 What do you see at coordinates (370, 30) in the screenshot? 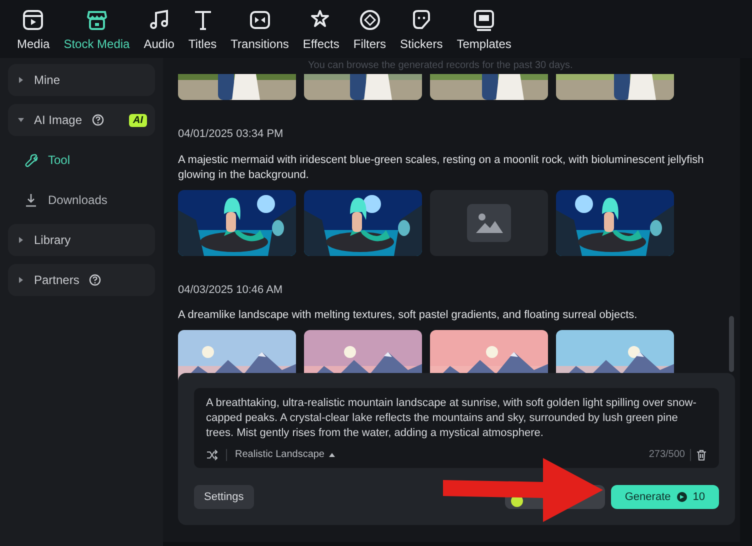
I see `toolbar-tab: Filters` at bounding box center [370, 30].